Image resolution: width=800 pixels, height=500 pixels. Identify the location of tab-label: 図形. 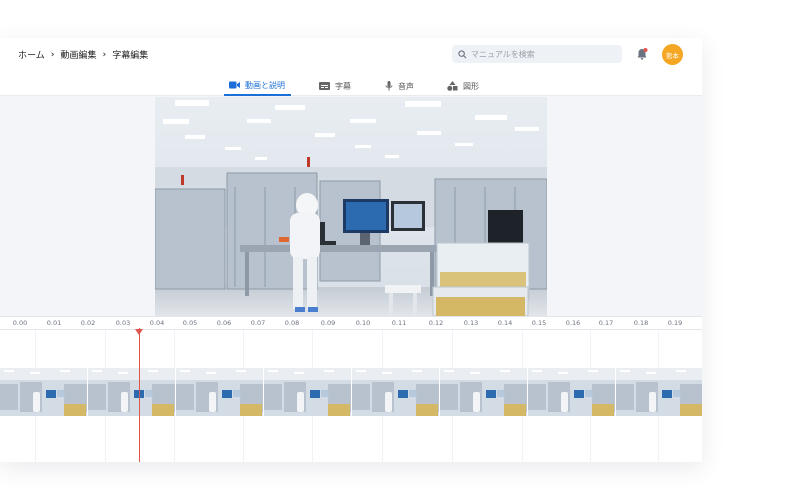
(471, 86).